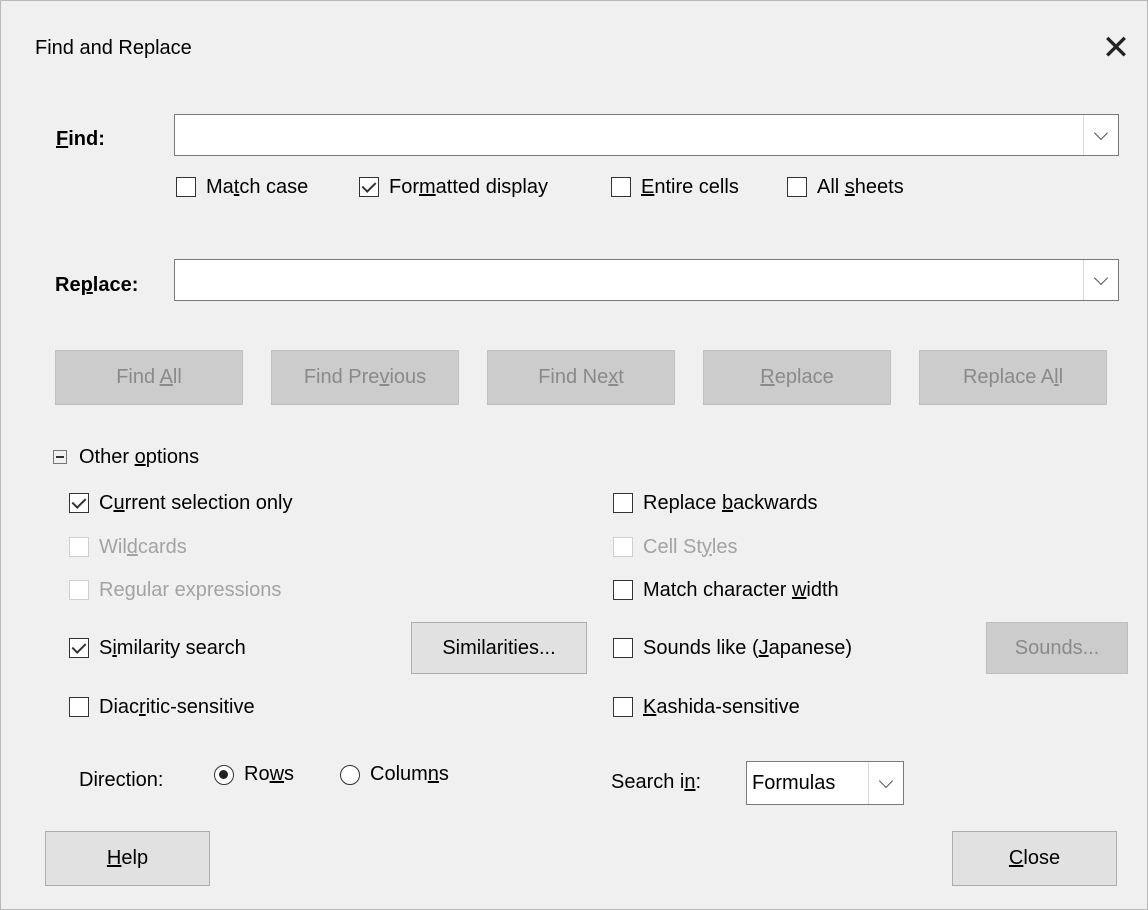 The height and width of the screenshot is (910, 1148). I want to click on replace-button: Replace, so click(797, 377).